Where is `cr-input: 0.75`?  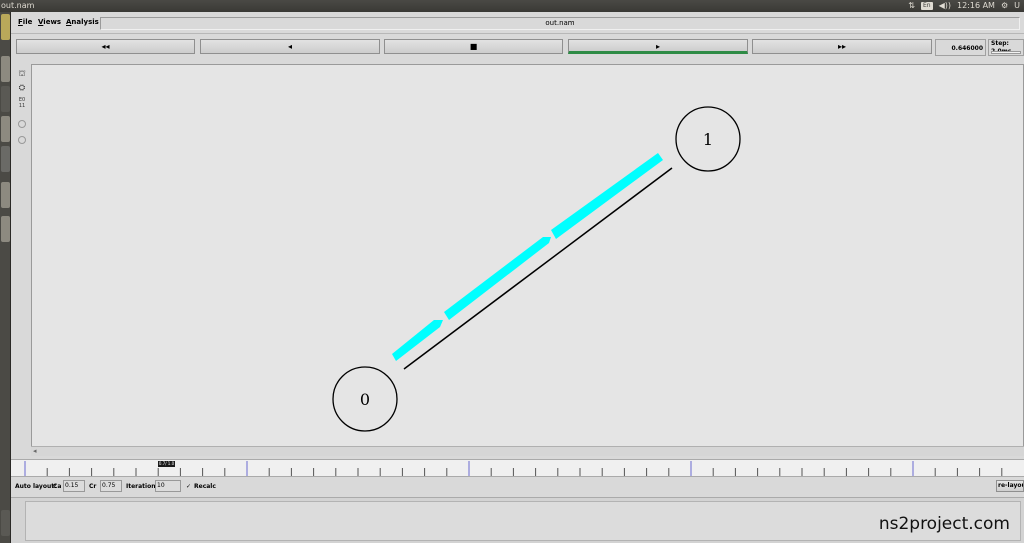 cr-input: 0.75 is located at coordinates (111, 486).